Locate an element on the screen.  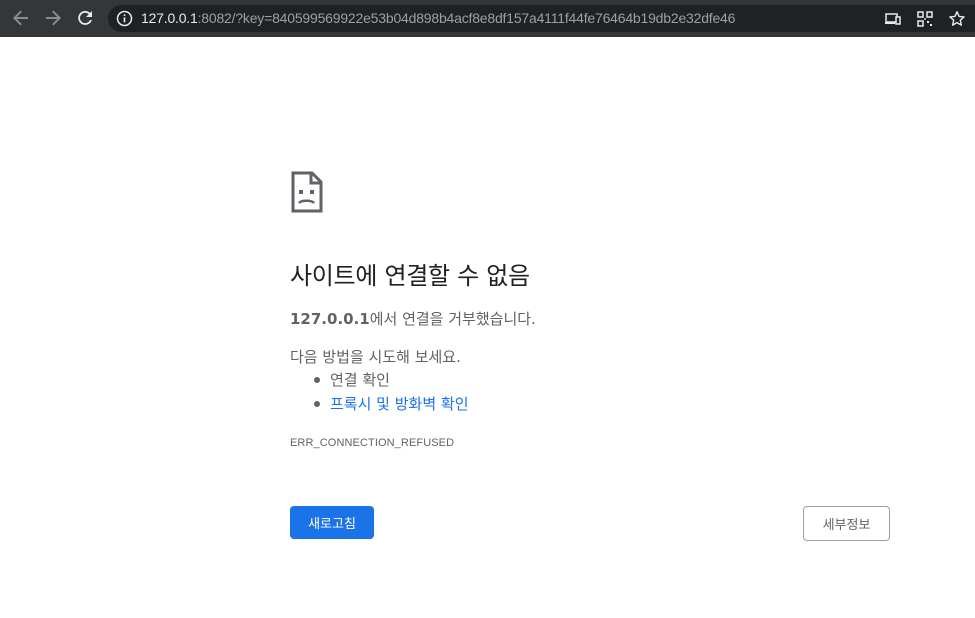
reload-icon is located at coordinates (85, 17).